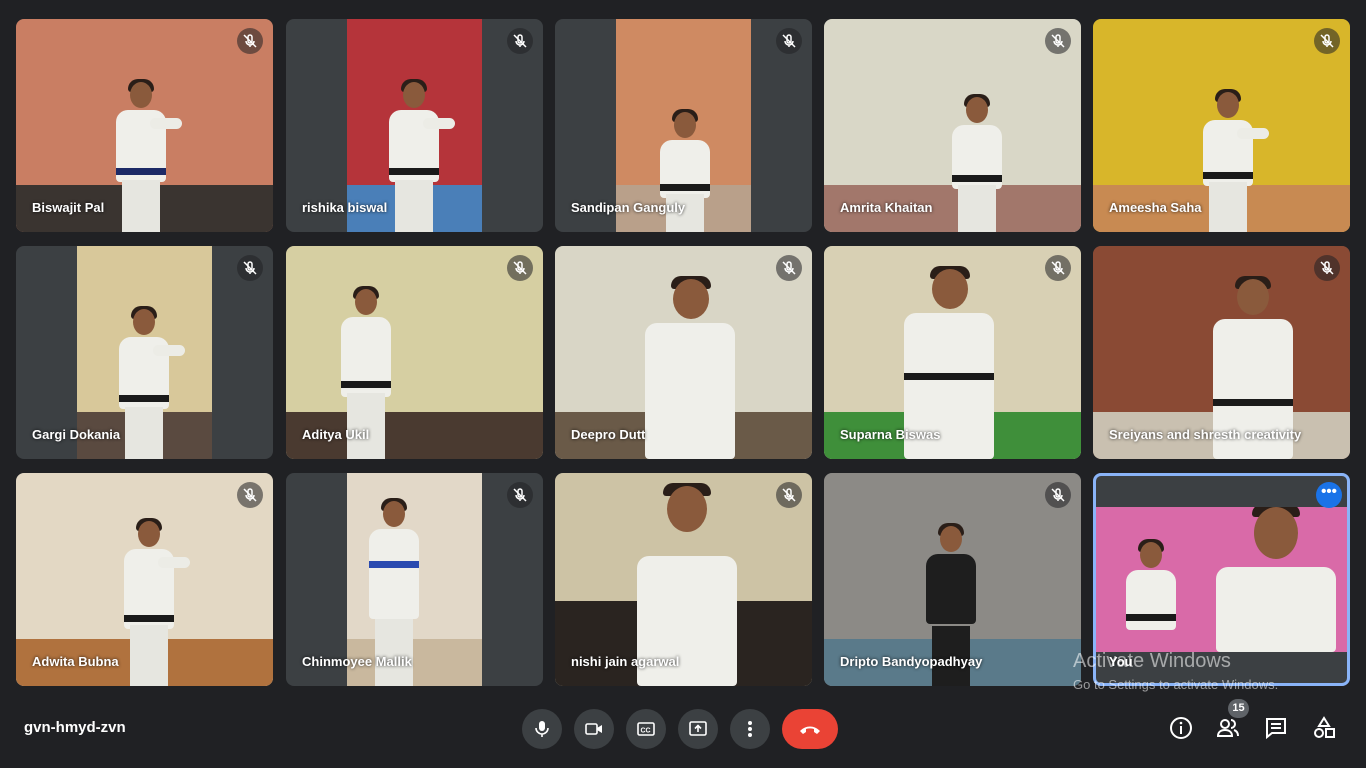 The height and width of the screenshot is (768, 1366). Describe the element at coordinates (625, 661) in the screenshot. I see `participant-name: nishi jain agarwal` at that location.